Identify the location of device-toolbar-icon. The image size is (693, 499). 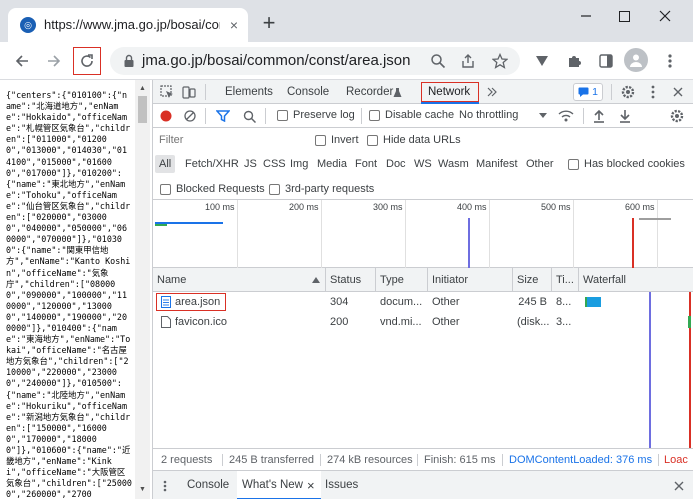
(189, 92).